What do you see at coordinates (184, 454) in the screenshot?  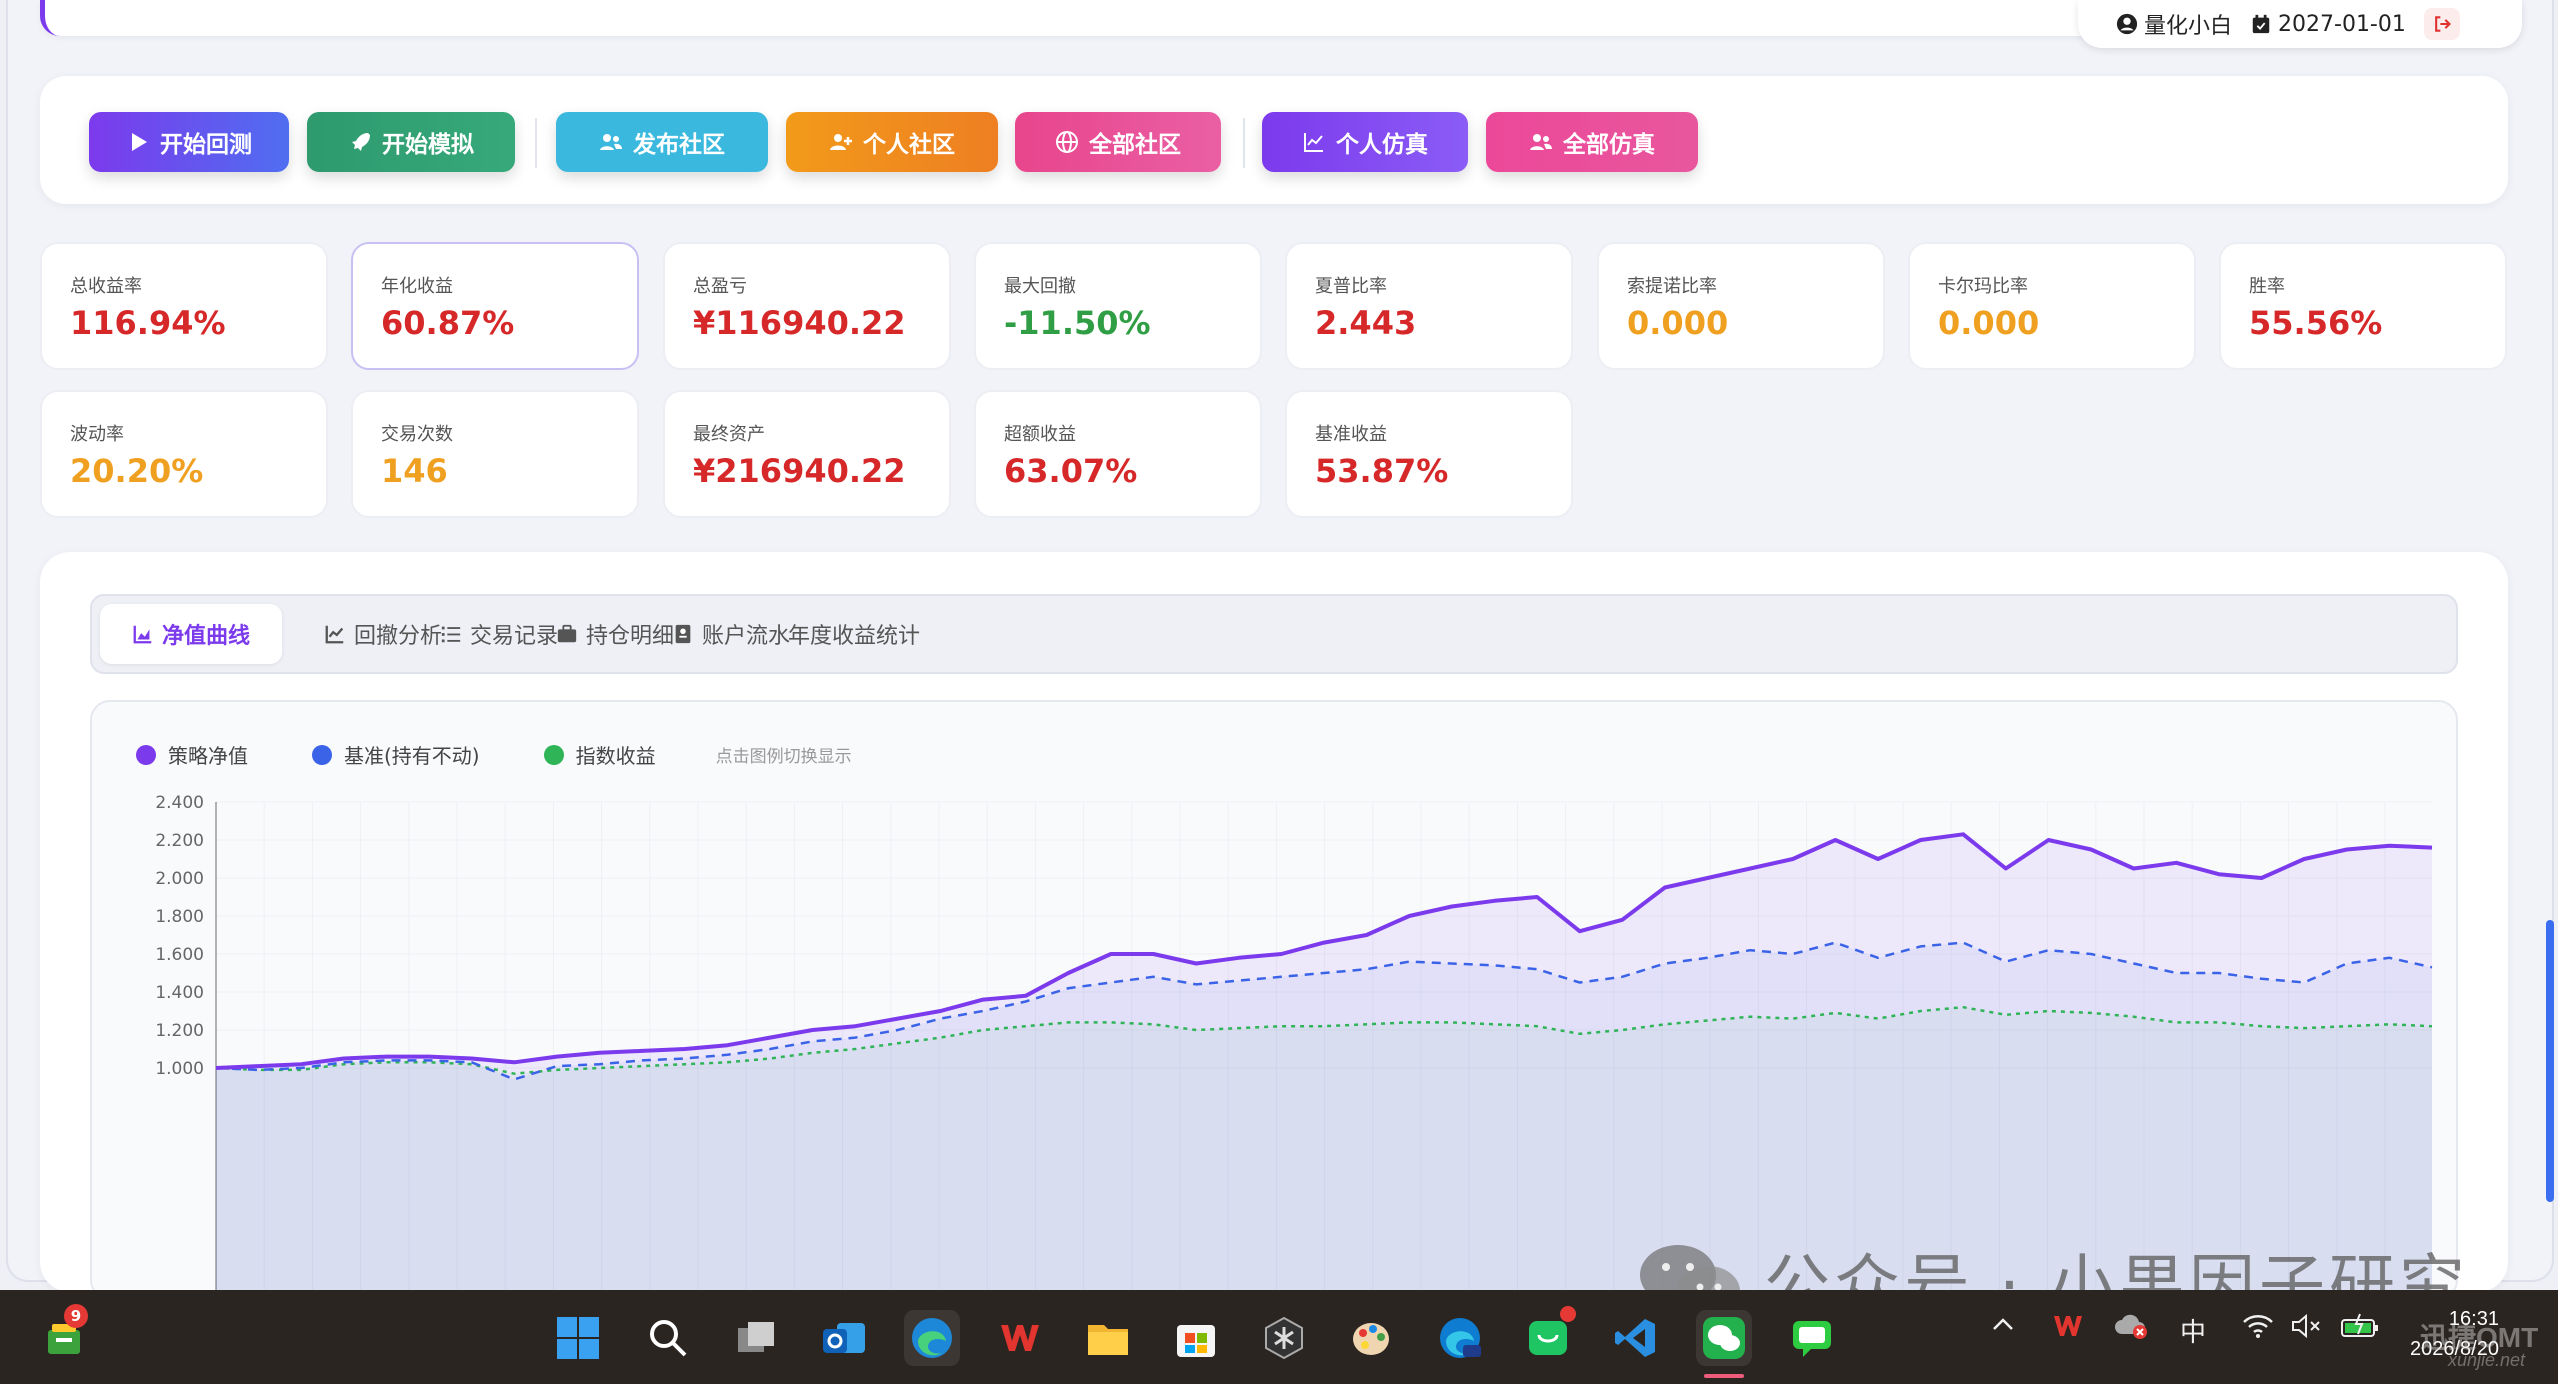 I see `metric-volatility: 波动率 20.20%` at bounding box center [184, 454].